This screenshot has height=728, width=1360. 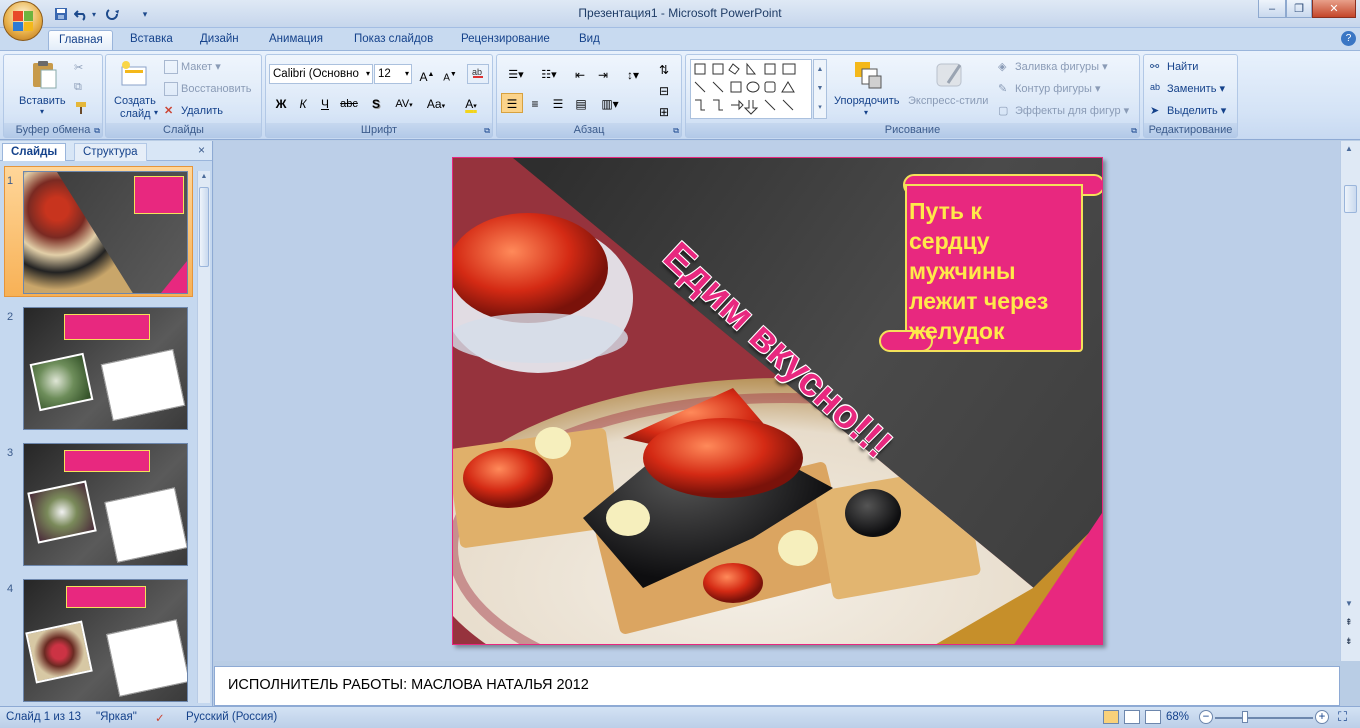 I want to click on font-color-button: A▾, so click(x=471, y=103).